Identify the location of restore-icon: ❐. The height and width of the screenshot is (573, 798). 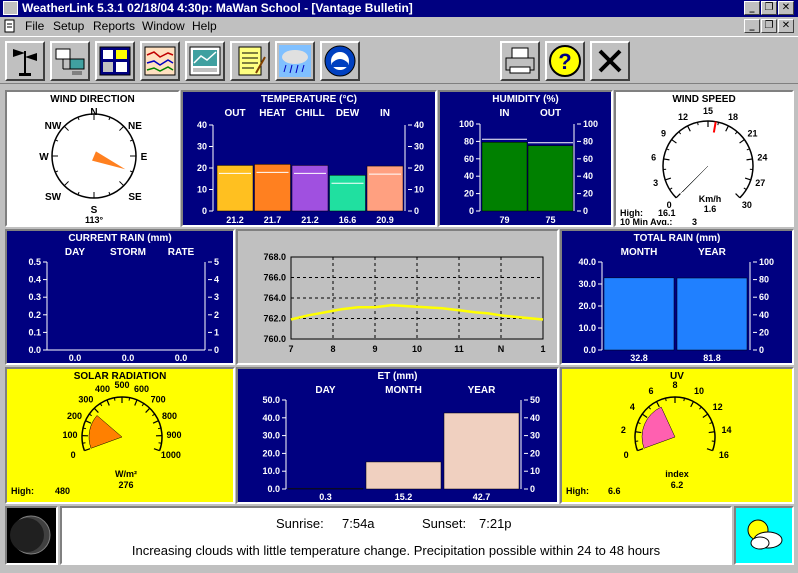
(769, 8).